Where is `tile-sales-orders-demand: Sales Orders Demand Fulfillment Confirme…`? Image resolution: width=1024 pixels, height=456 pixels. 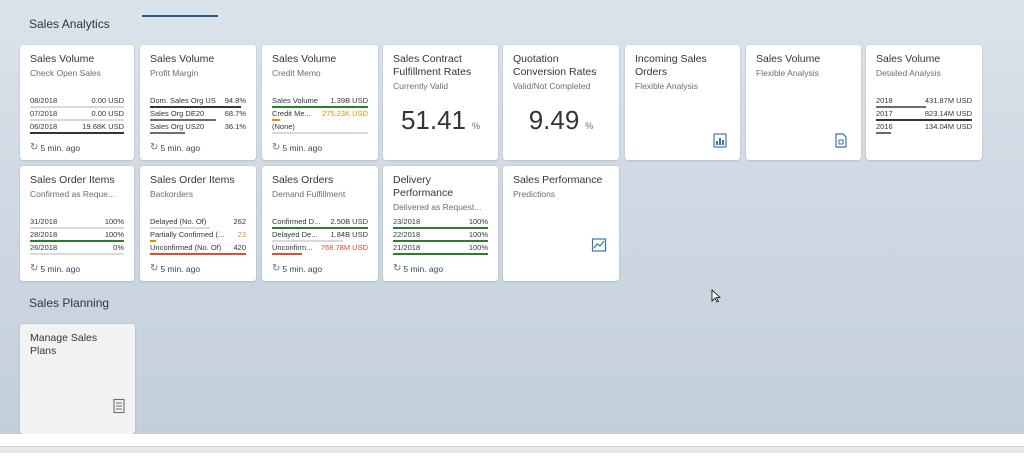
tile-sales-orders-demand: Sales Orders Demand Fulfillment Confirme… is located at coordinates (320, 223).